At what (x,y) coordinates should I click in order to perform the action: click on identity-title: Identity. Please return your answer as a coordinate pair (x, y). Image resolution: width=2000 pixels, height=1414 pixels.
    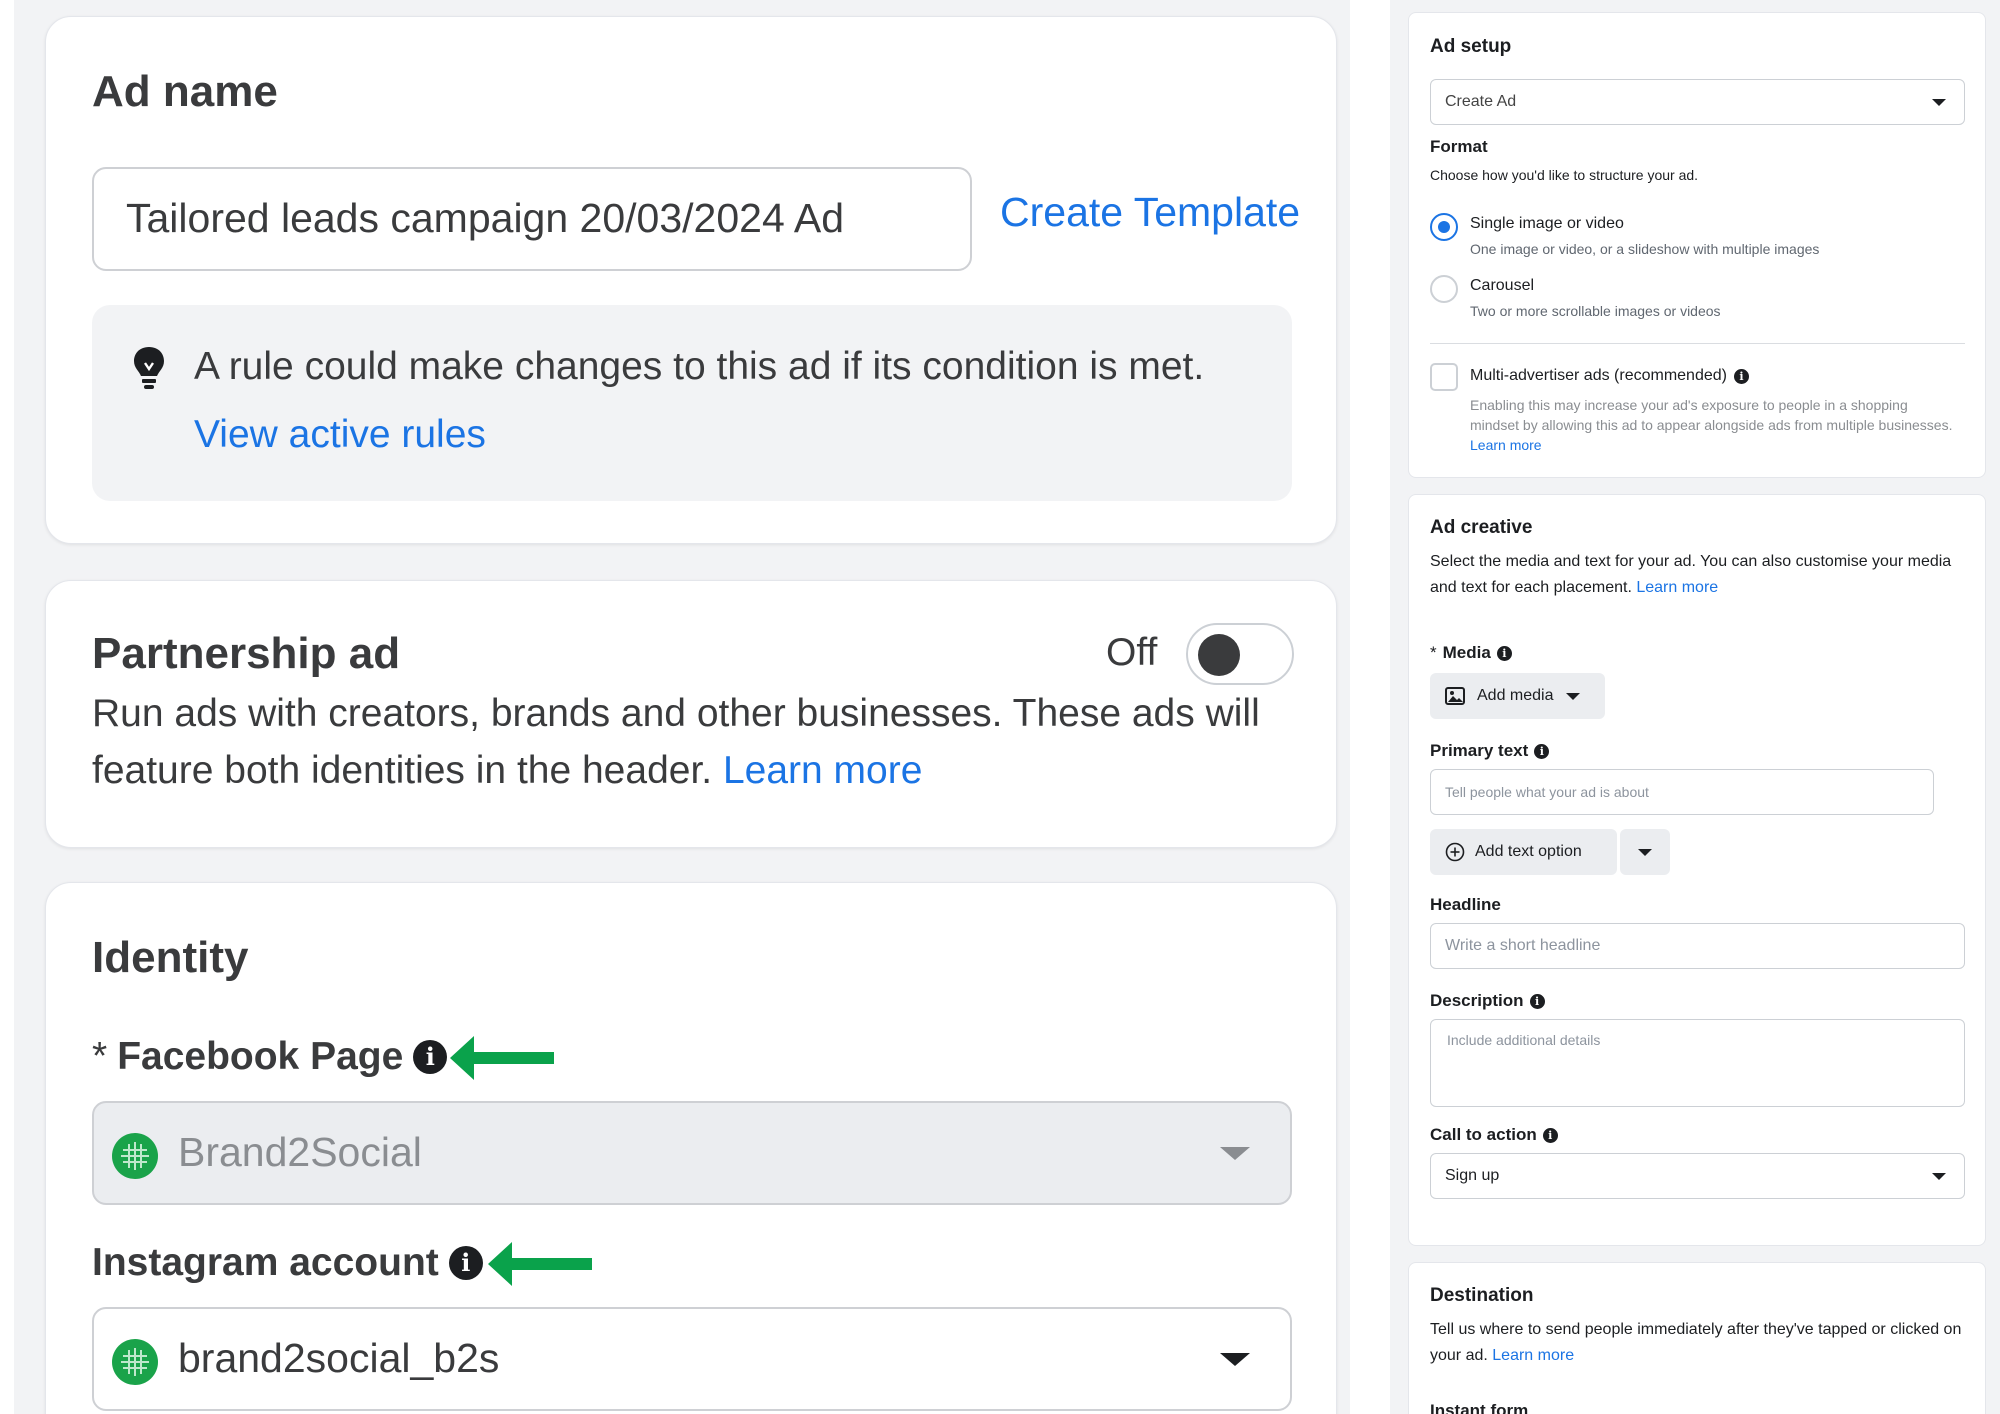
    Looking at the image, I should click on (170, 957).